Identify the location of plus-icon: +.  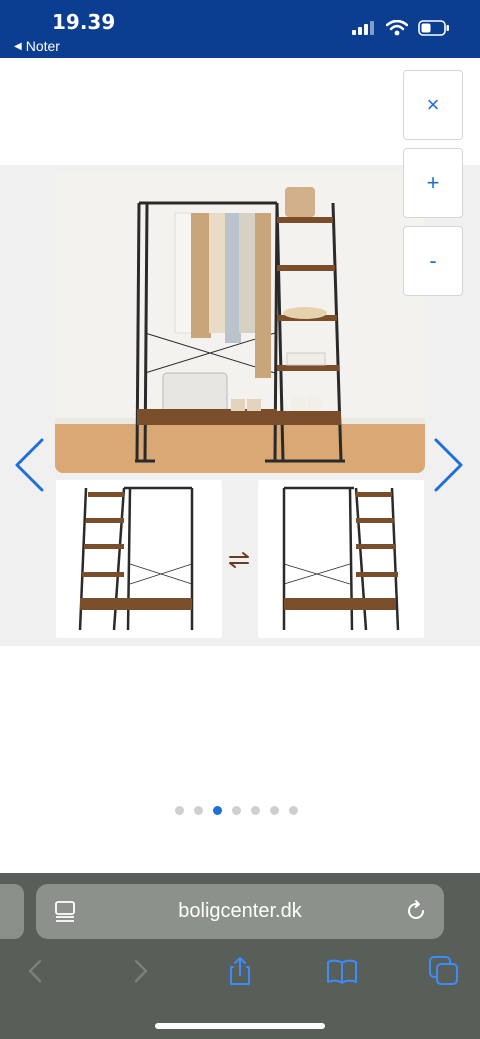
(433, 182).